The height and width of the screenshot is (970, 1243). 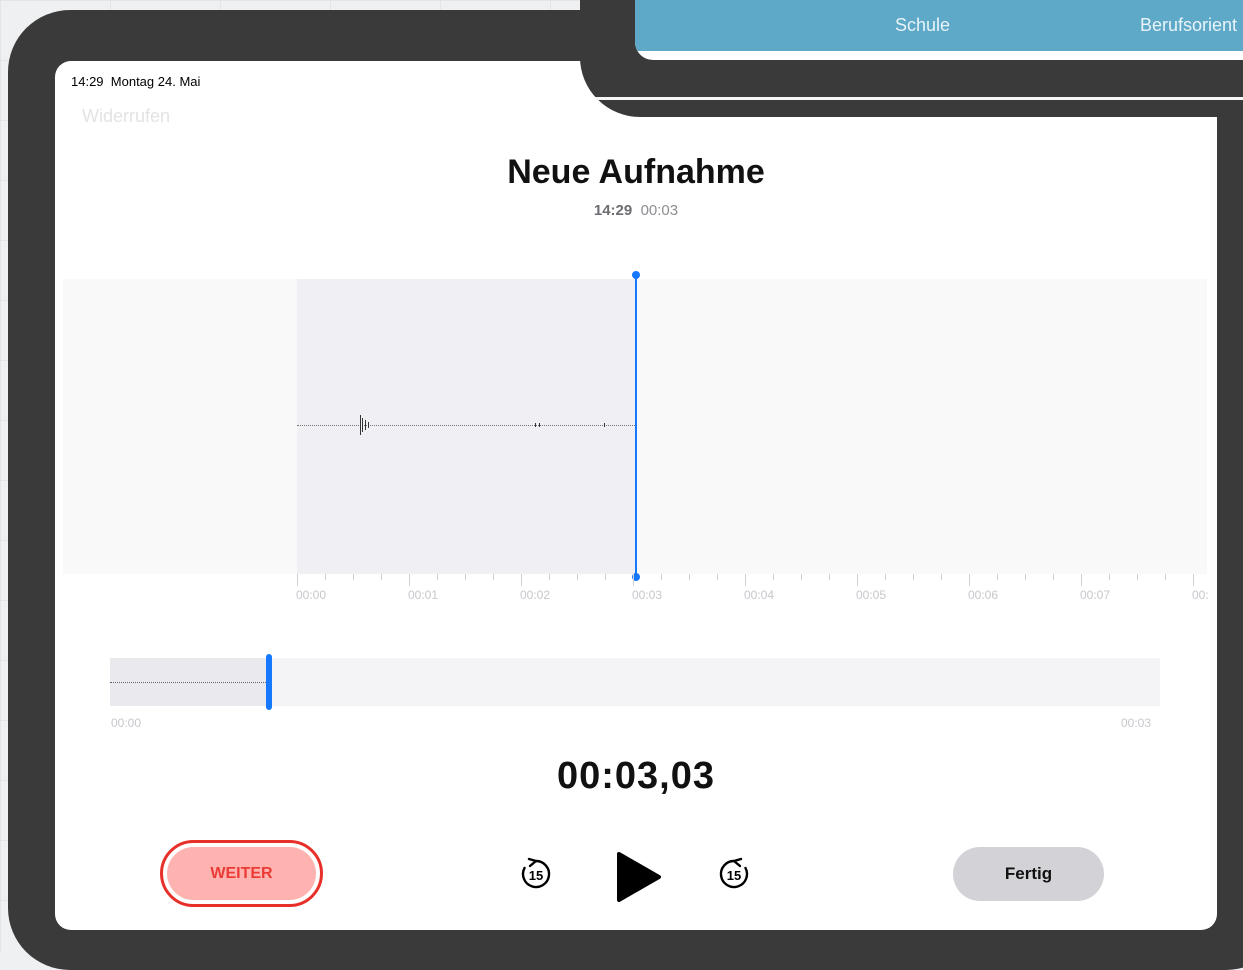 What do you see at coordinates (752, 580) in the screenshot?
I see `timeline-ruler` at bounding box center [752, 580].